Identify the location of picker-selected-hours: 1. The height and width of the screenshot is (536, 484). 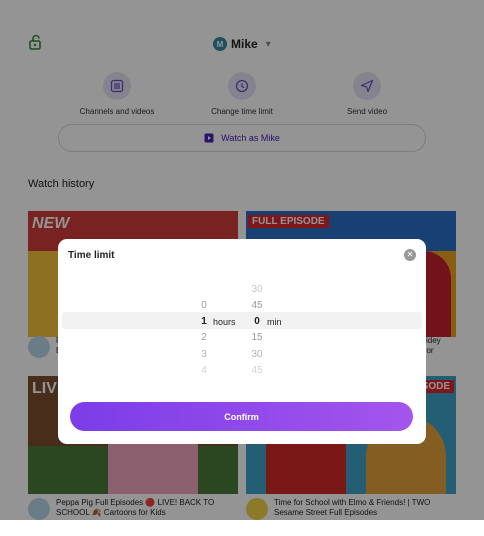
(204, 321).